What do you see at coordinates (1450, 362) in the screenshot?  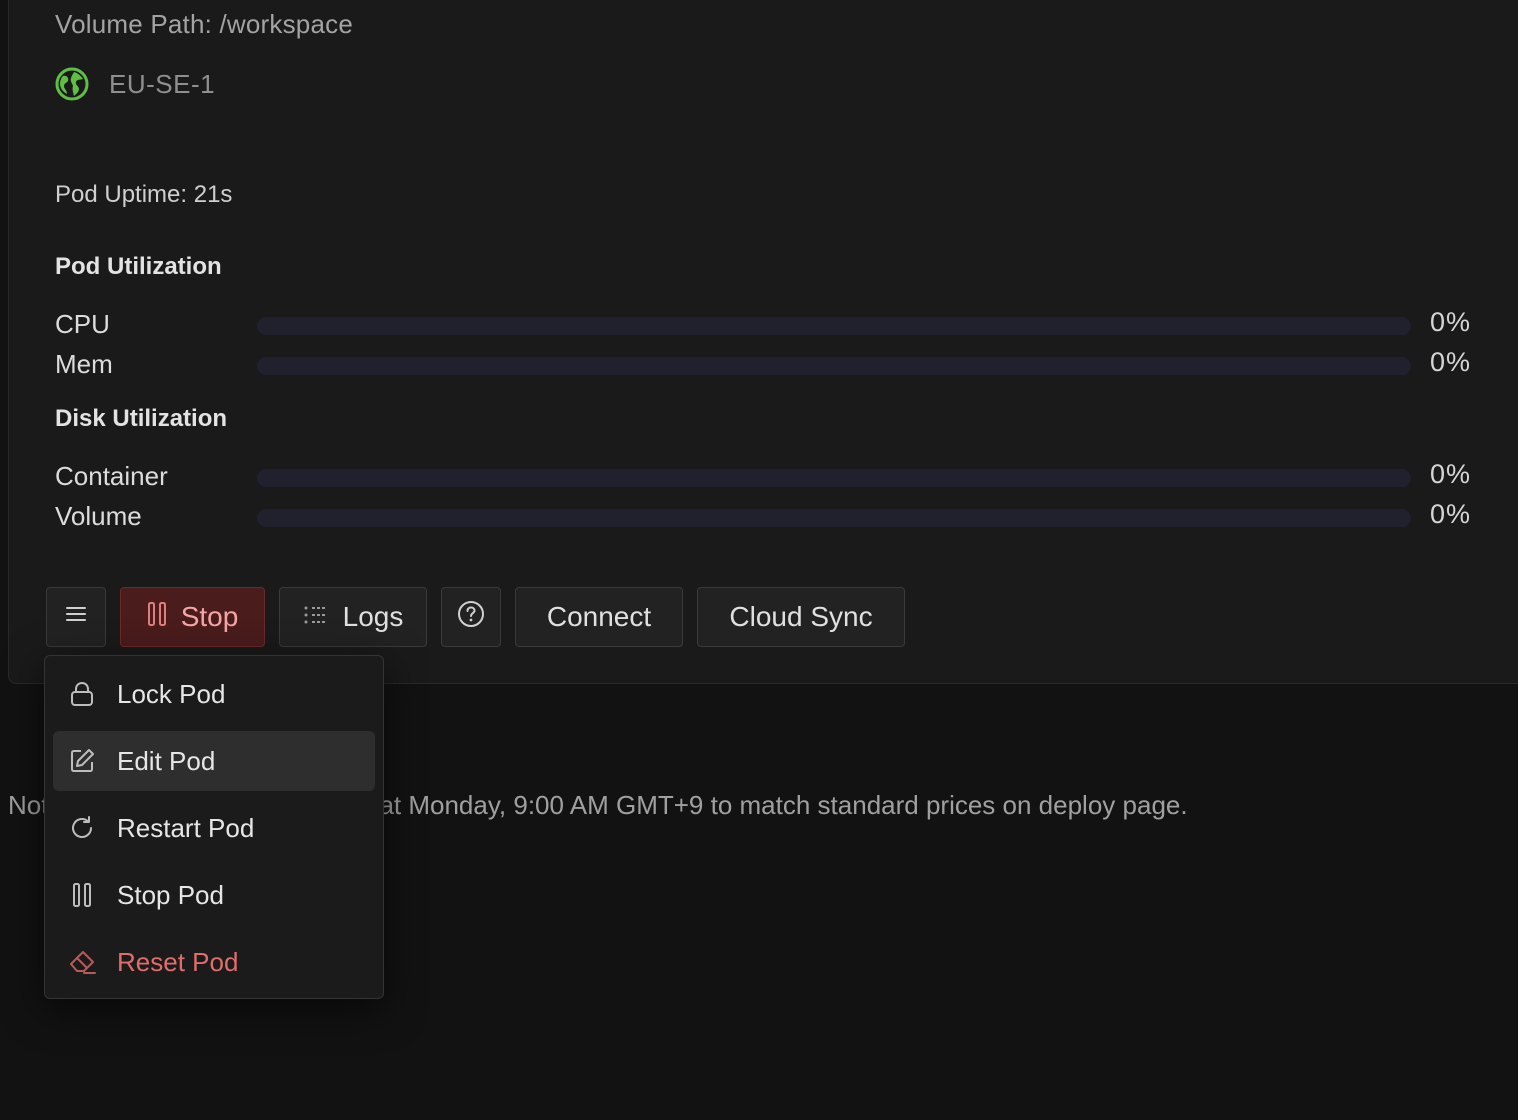 I see `mem-value: 0%` at bounding box center [1450, 362].